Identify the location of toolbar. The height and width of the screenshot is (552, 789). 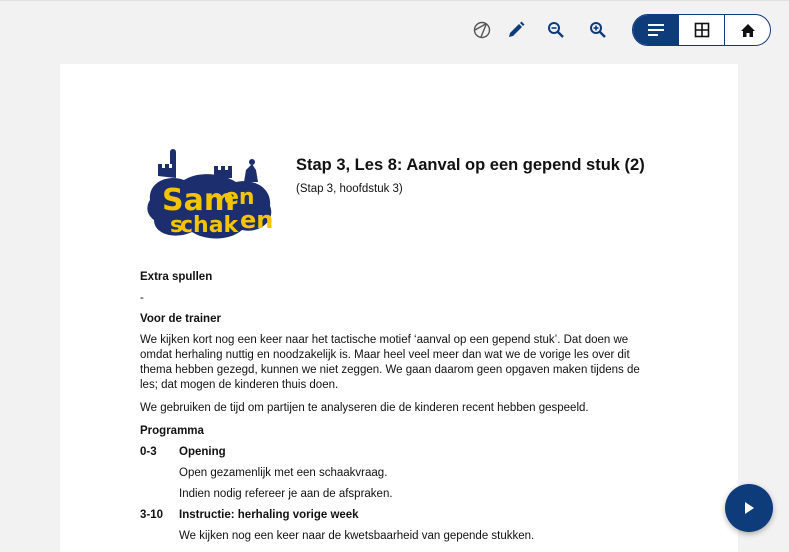
(394, 31).